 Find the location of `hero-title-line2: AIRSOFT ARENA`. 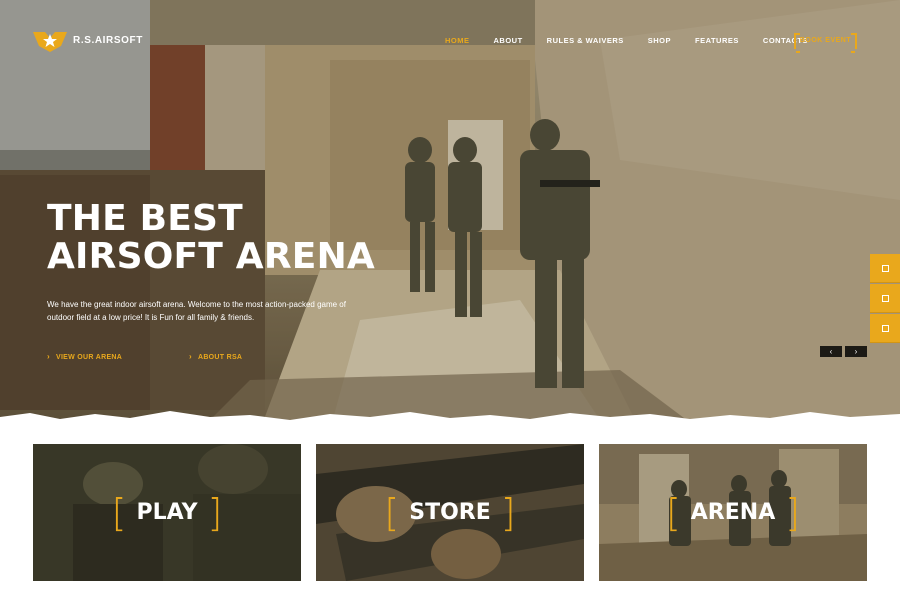

hero-title-line2: AIRSOFT ARENA is located at coordinates (211, 256).